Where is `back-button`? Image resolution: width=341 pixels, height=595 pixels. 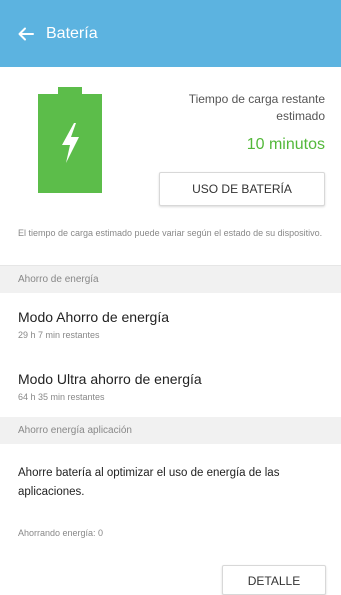
back-button is located at coordinates (26, 34).